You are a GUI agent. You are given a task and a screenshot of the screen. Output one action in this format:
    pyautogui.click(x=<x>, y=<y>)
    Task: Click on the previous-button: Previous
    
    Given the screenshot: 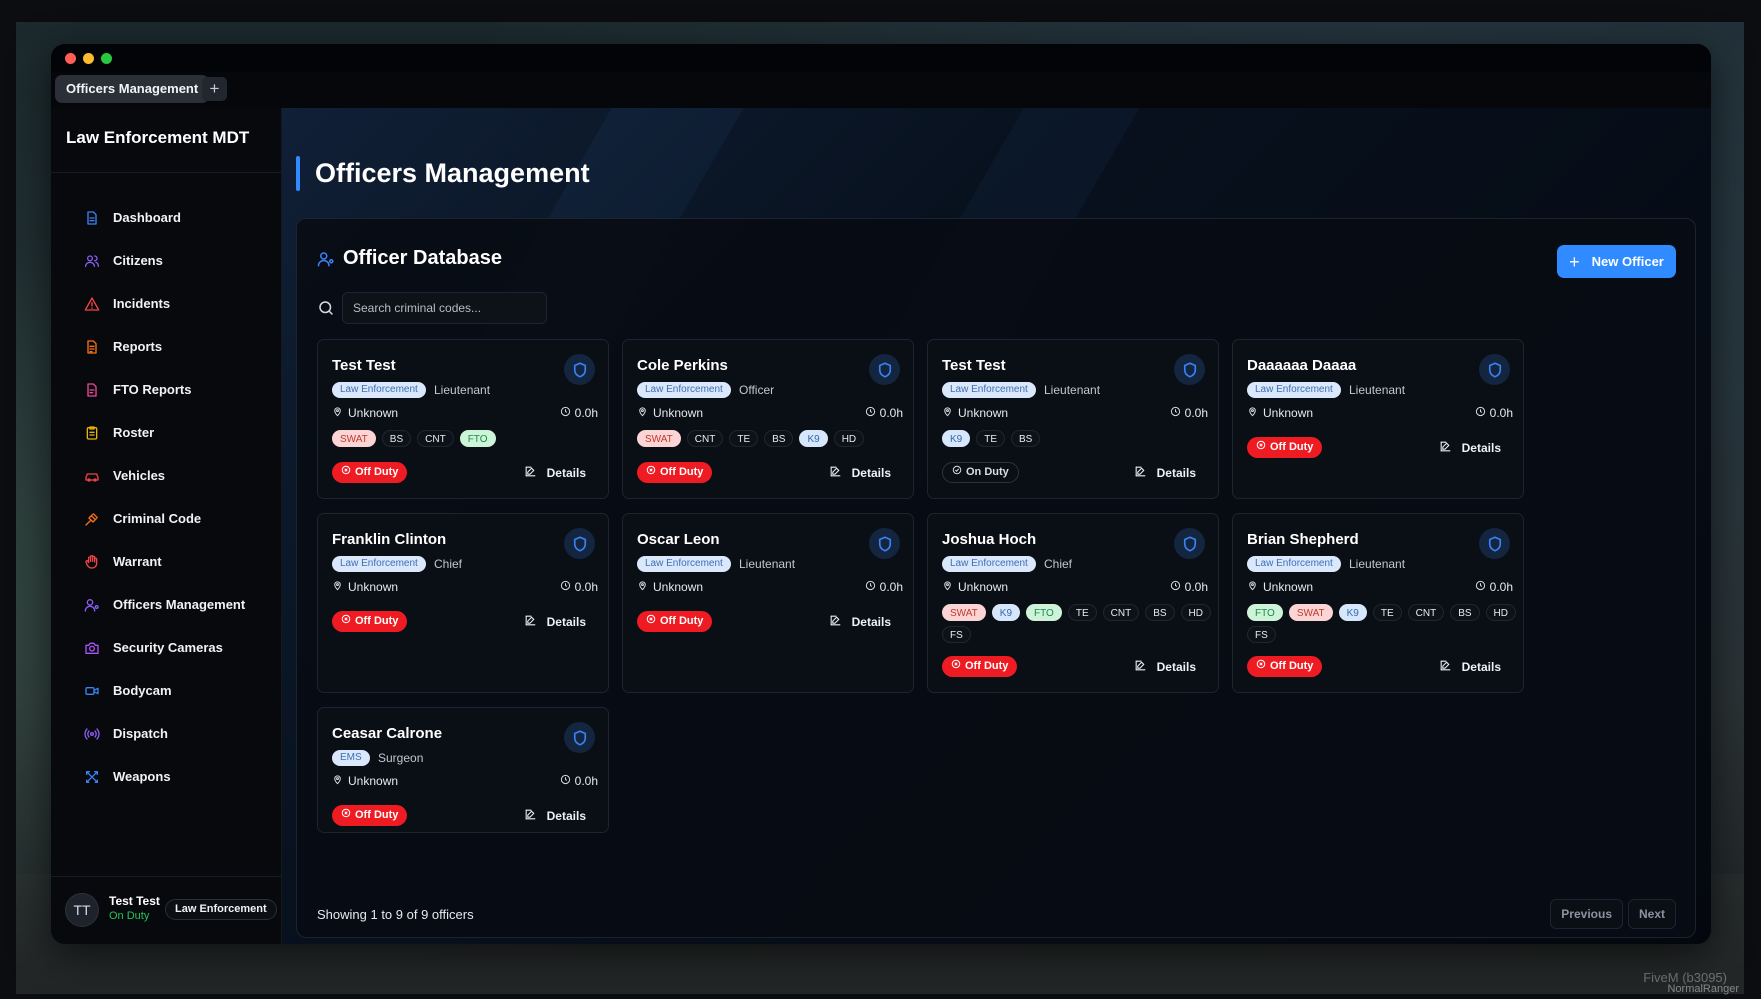 What is the action you would take?
    pyautogui.click(x=1586, y=914)
    